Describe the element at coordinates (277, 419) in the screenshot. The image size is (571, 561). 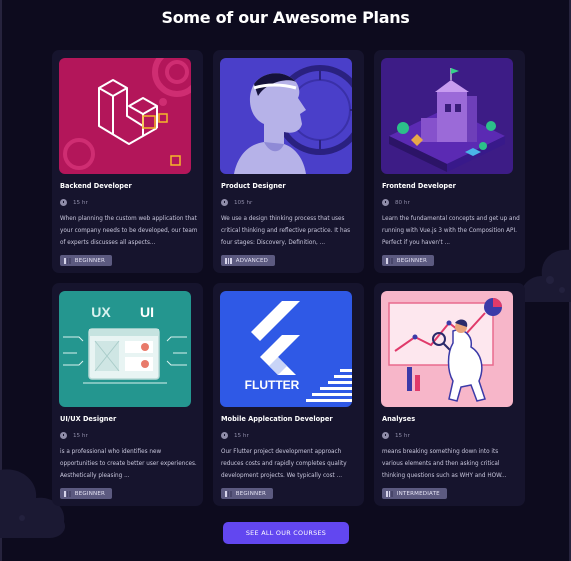
I see `course-title: Mobile Applecation Developer` at that location.